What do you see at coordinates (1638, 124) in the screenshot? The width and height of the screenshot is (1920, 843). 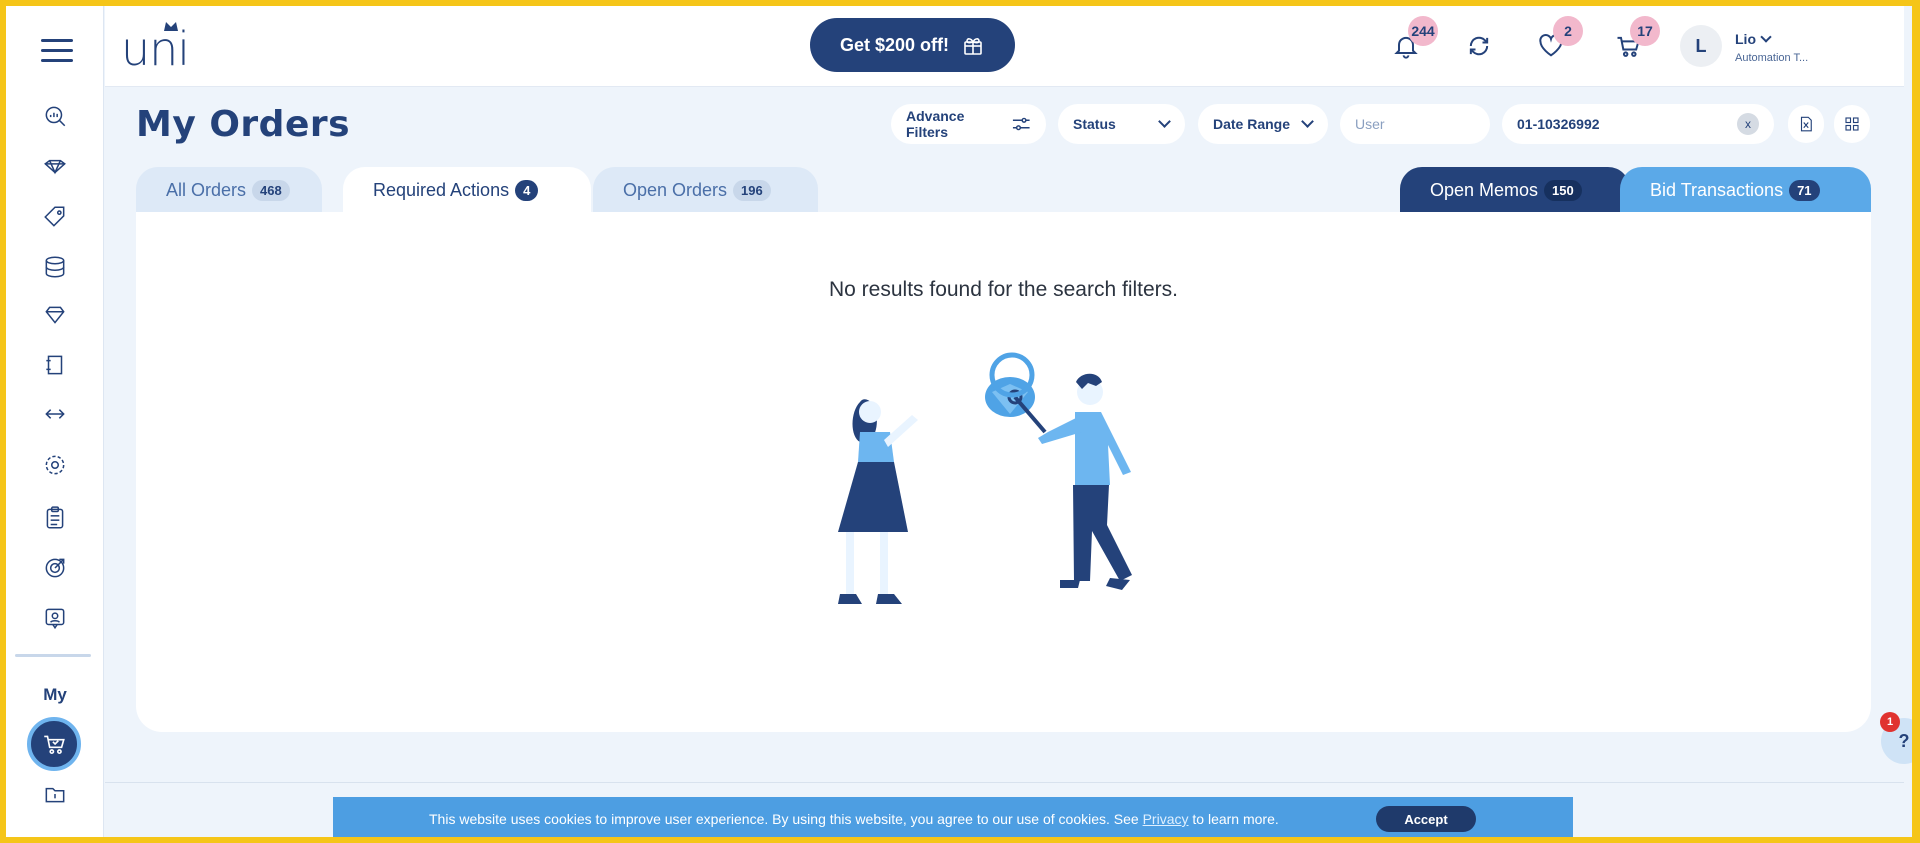 I see `search-input: 01-10326992 x` at bounding box center [1638, 124].